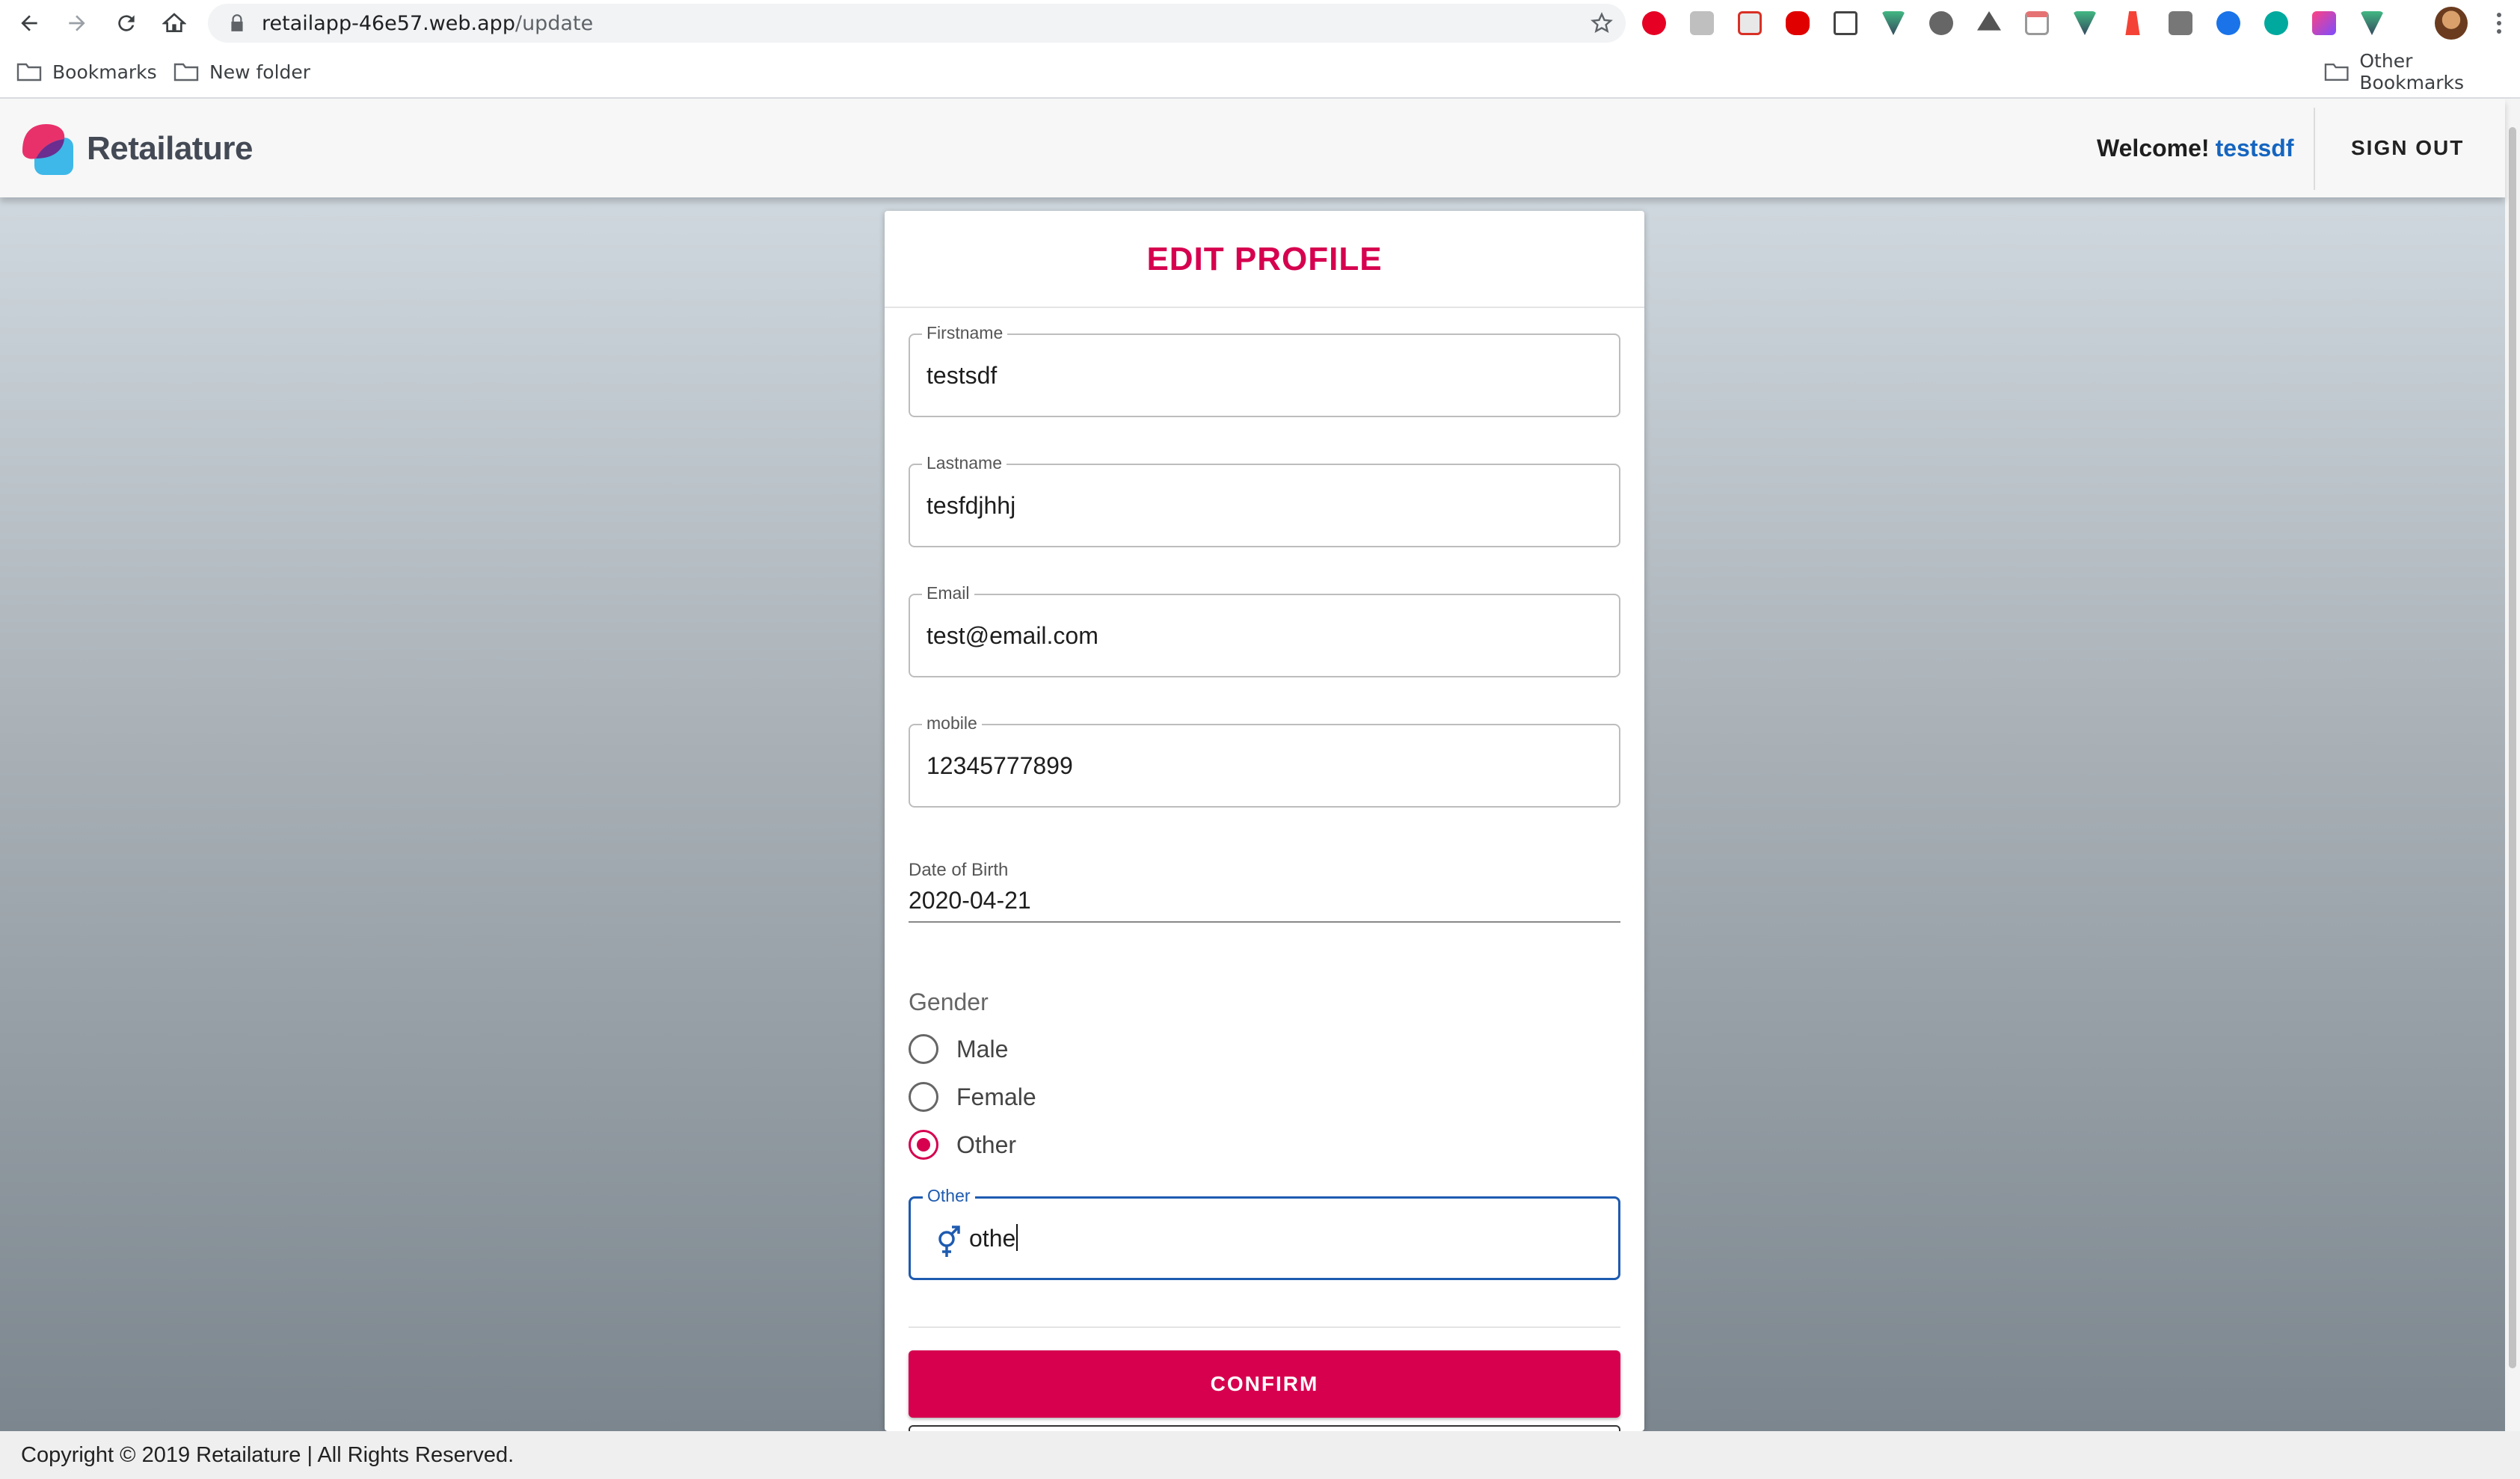  I want to click on calendar-extension-icon, so click(2036, 23).